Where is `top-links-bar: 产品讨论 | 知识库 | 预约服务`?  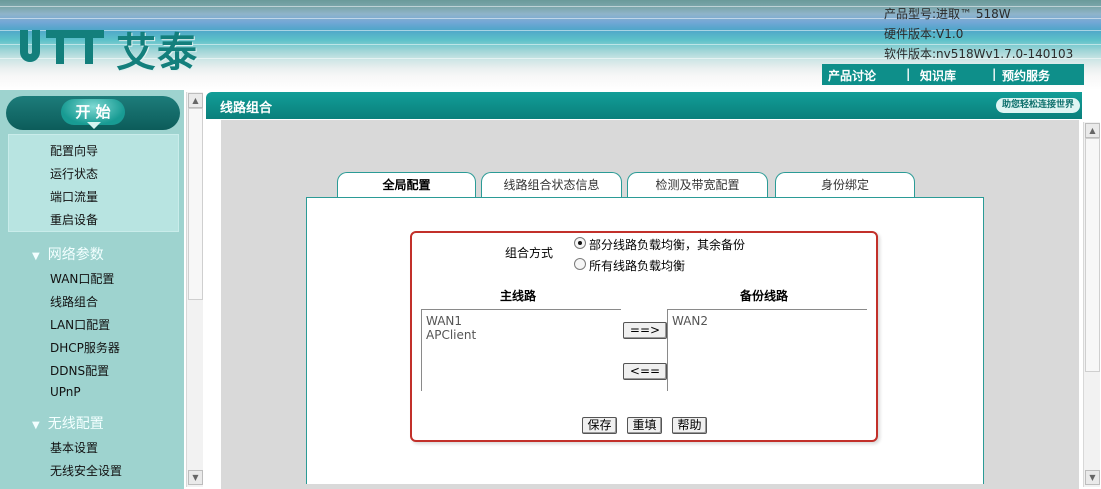
top-links-bar: 产品讨论 | 知识库 | 预约服务 is located at coordinates (953, 74).